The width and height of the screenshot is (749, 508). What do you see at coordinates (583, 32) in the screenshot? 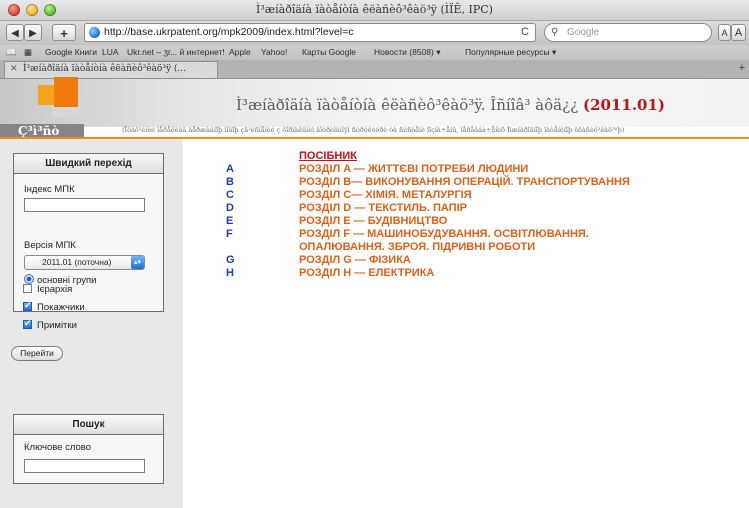
I see `search-placeholder: Google` at bounding box center [583, 32].